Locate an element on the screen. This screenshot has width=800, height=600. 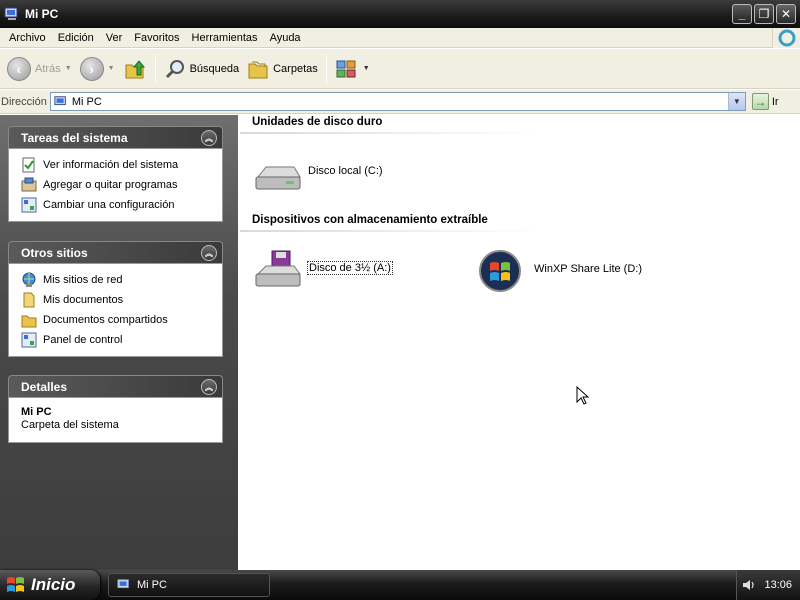
drive-local-c: Disco local (C:) is located at coordinates (318, 177).